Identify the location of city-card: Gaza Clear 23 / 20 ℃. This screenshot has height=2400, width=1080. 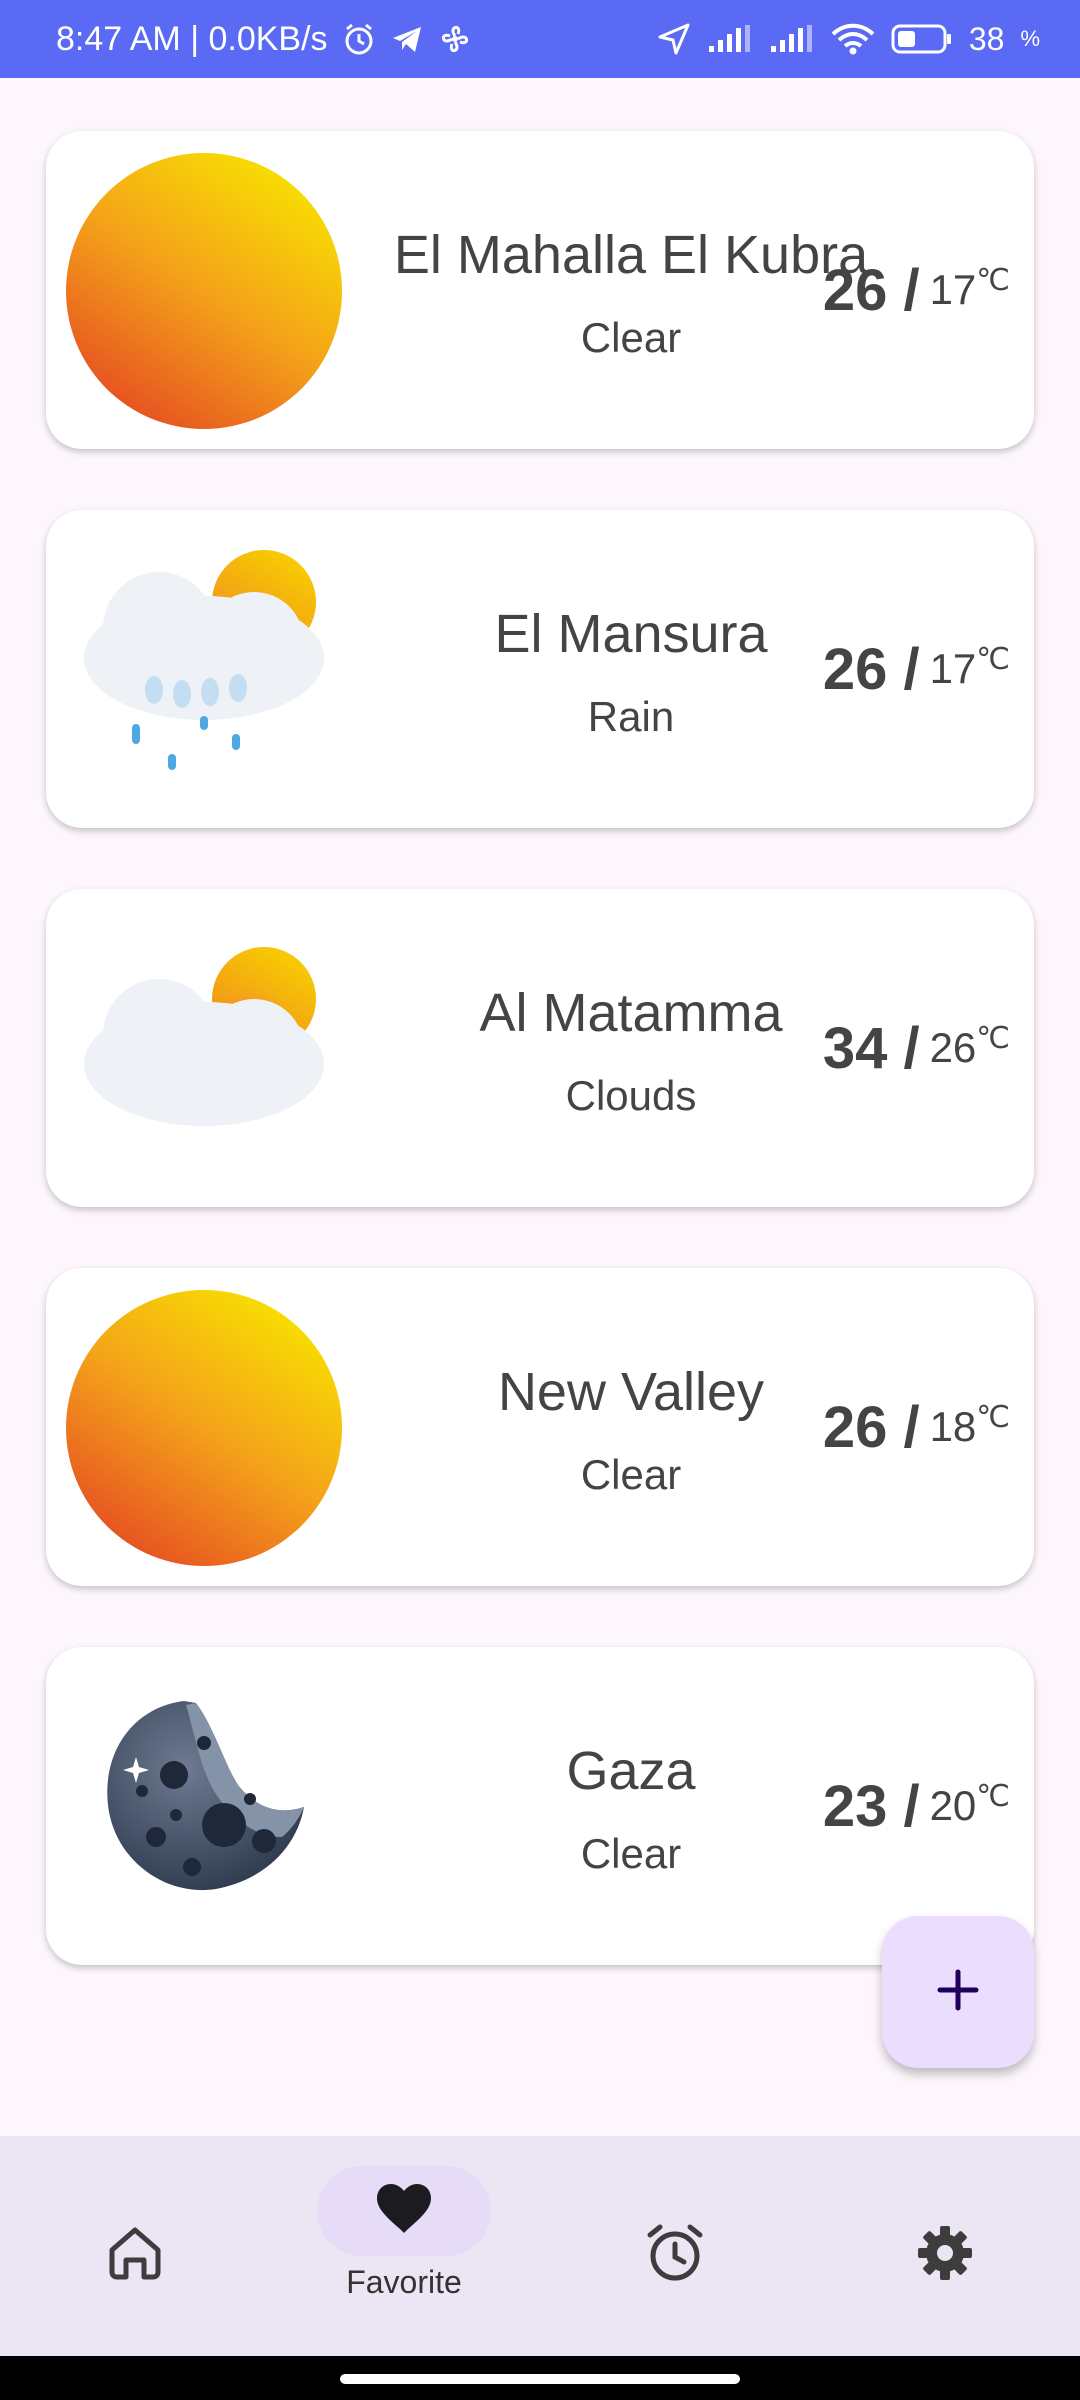
(540, 1806).